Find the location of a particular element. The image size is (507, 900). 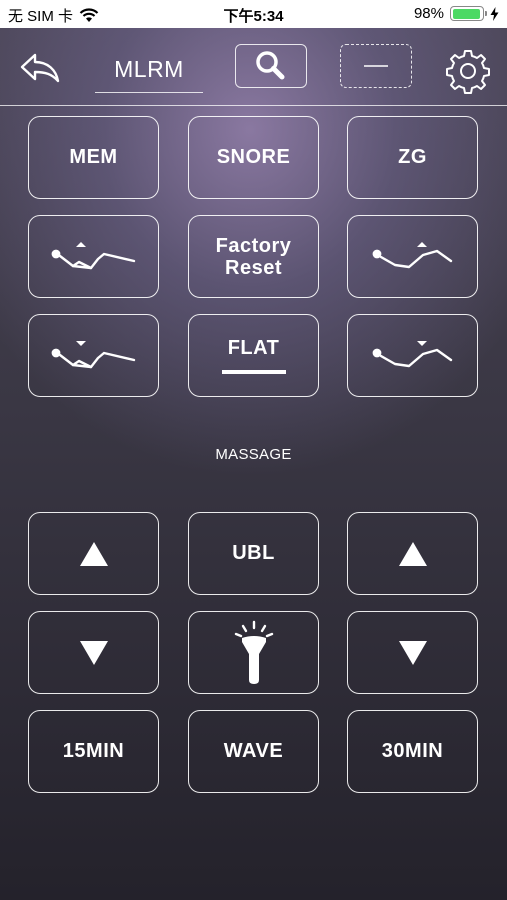

settings-button is located at coordinates (468, 71).